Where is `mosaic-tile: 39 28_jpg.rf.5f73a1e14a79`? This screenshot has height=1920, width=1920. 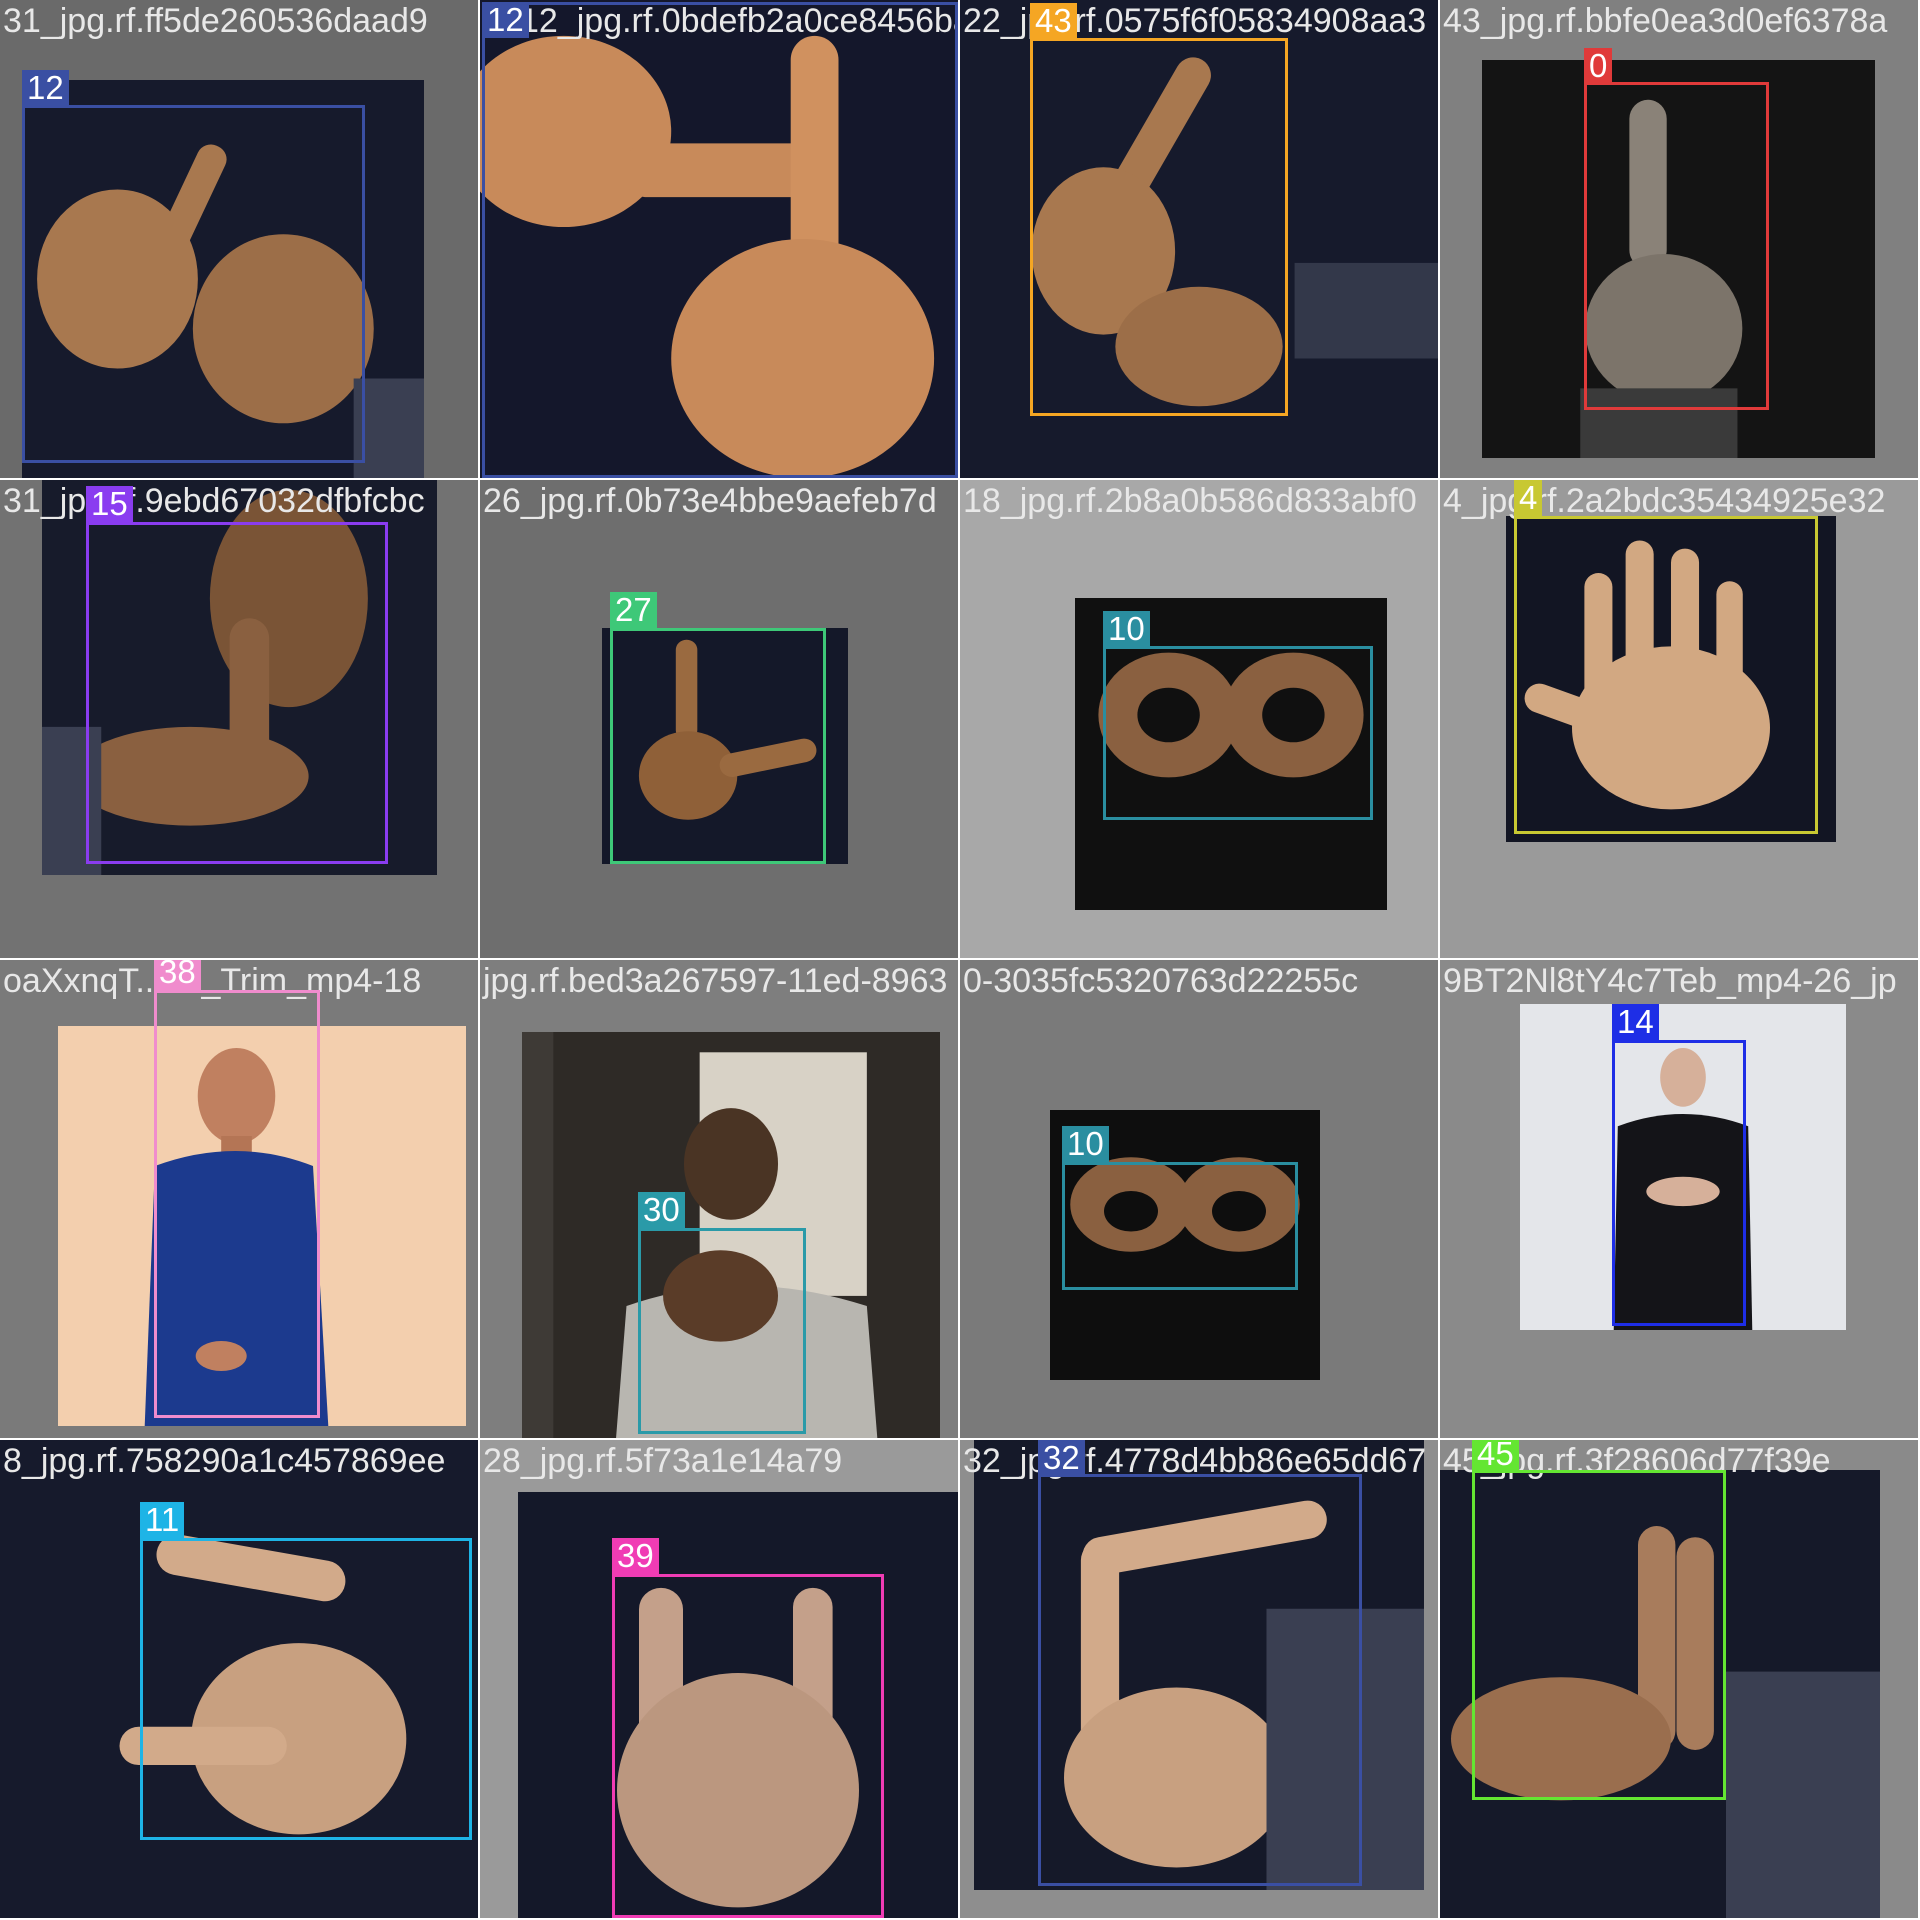
mosaic-tile: 39 28_jpg.rf.5f73a1e14a79 is located at coordinates (720, 1680).